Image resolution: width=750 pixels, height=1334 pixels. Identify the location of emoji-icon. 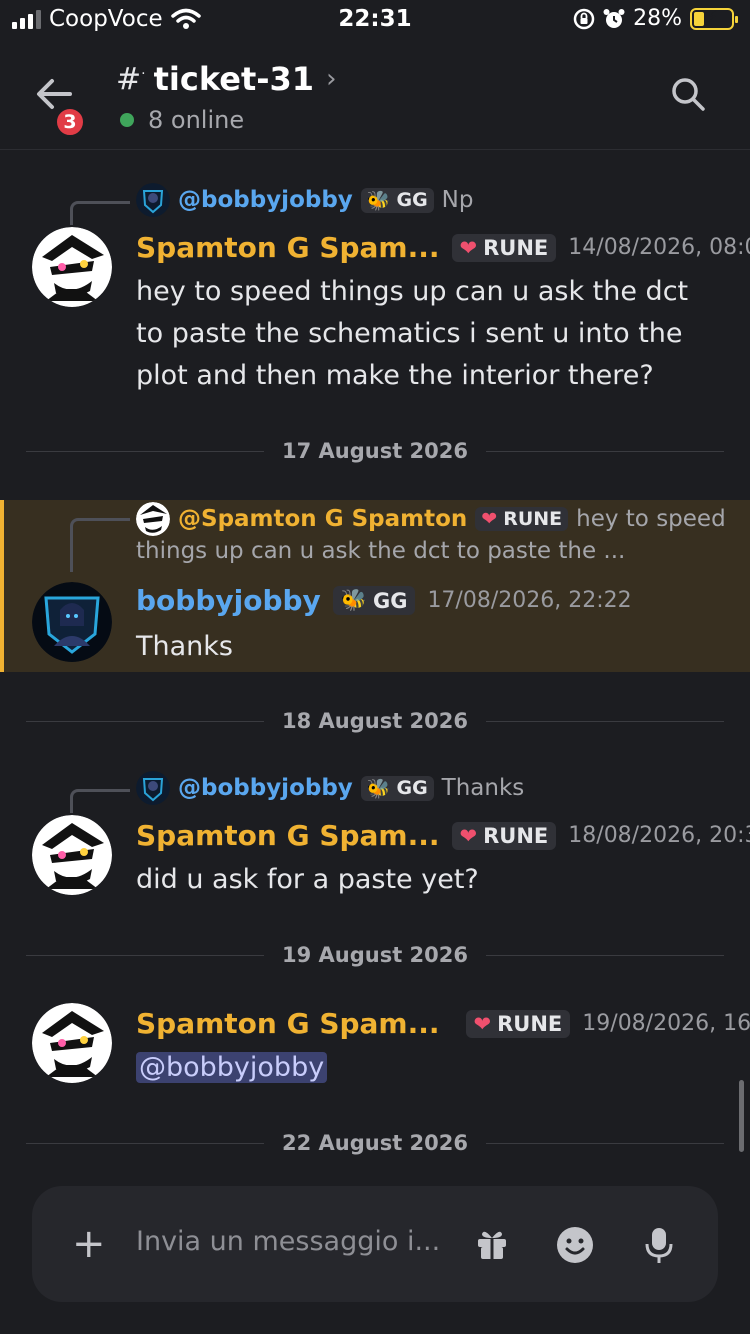
(575, 1245).